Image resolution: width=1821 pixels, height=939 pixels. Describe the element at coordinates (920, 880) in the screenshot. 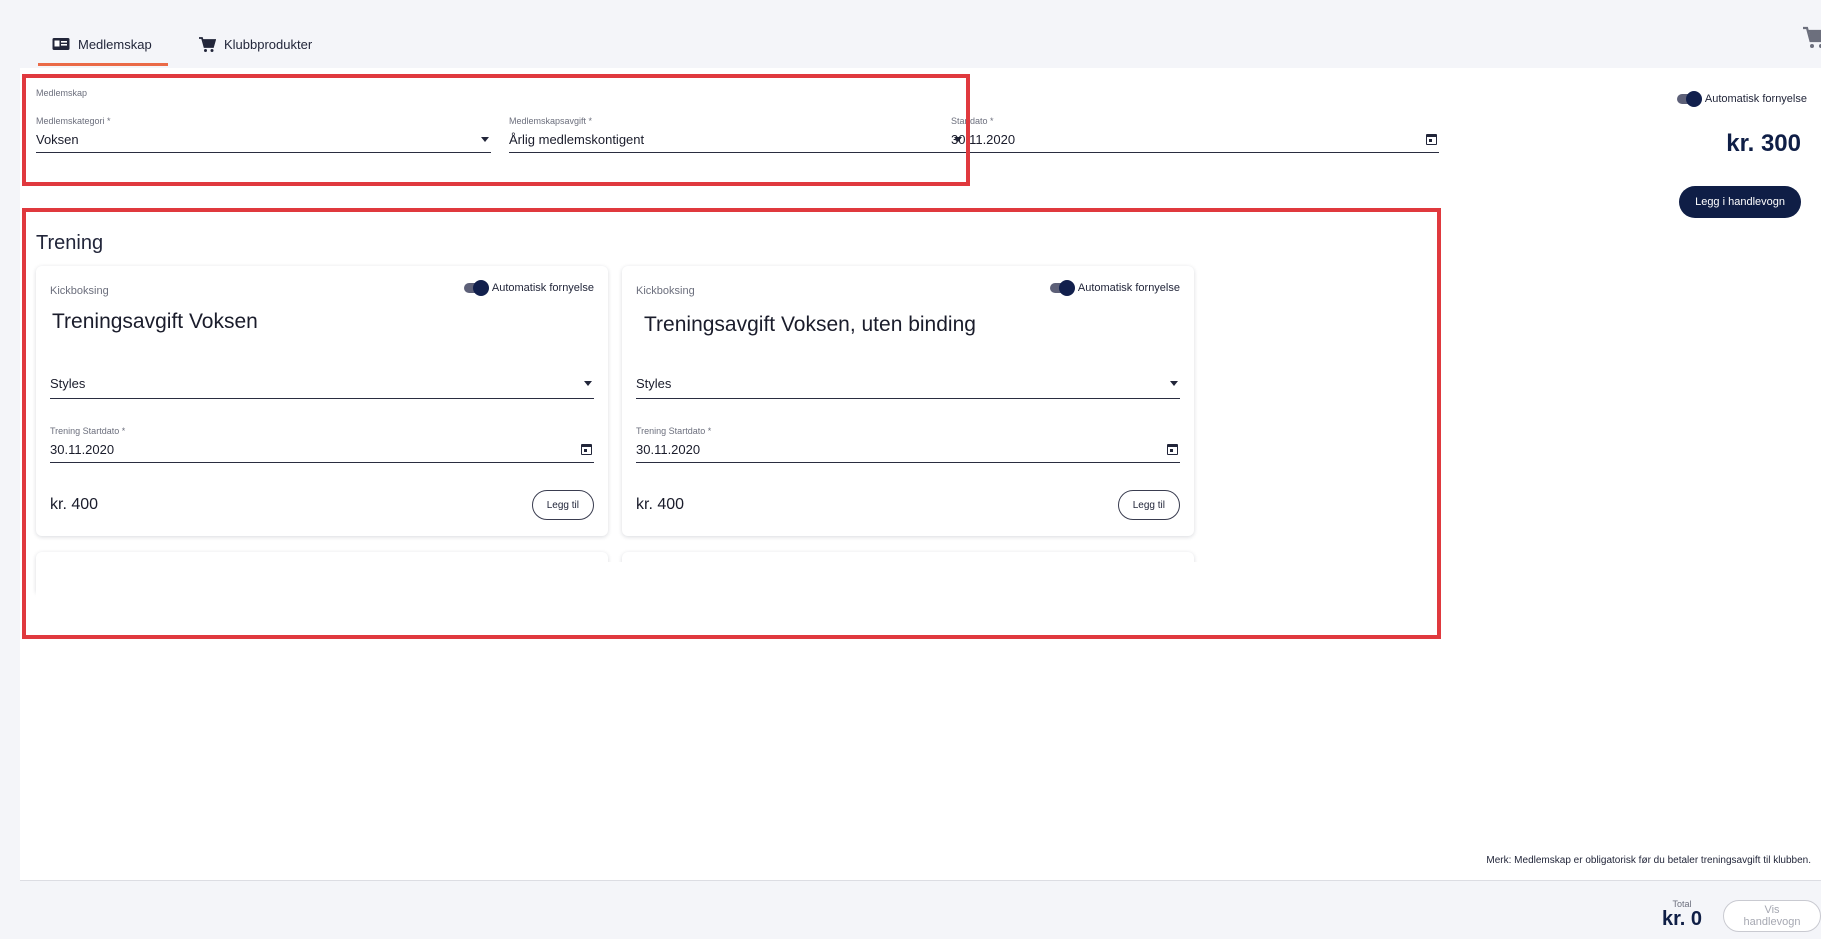

I see `divider` at that location.